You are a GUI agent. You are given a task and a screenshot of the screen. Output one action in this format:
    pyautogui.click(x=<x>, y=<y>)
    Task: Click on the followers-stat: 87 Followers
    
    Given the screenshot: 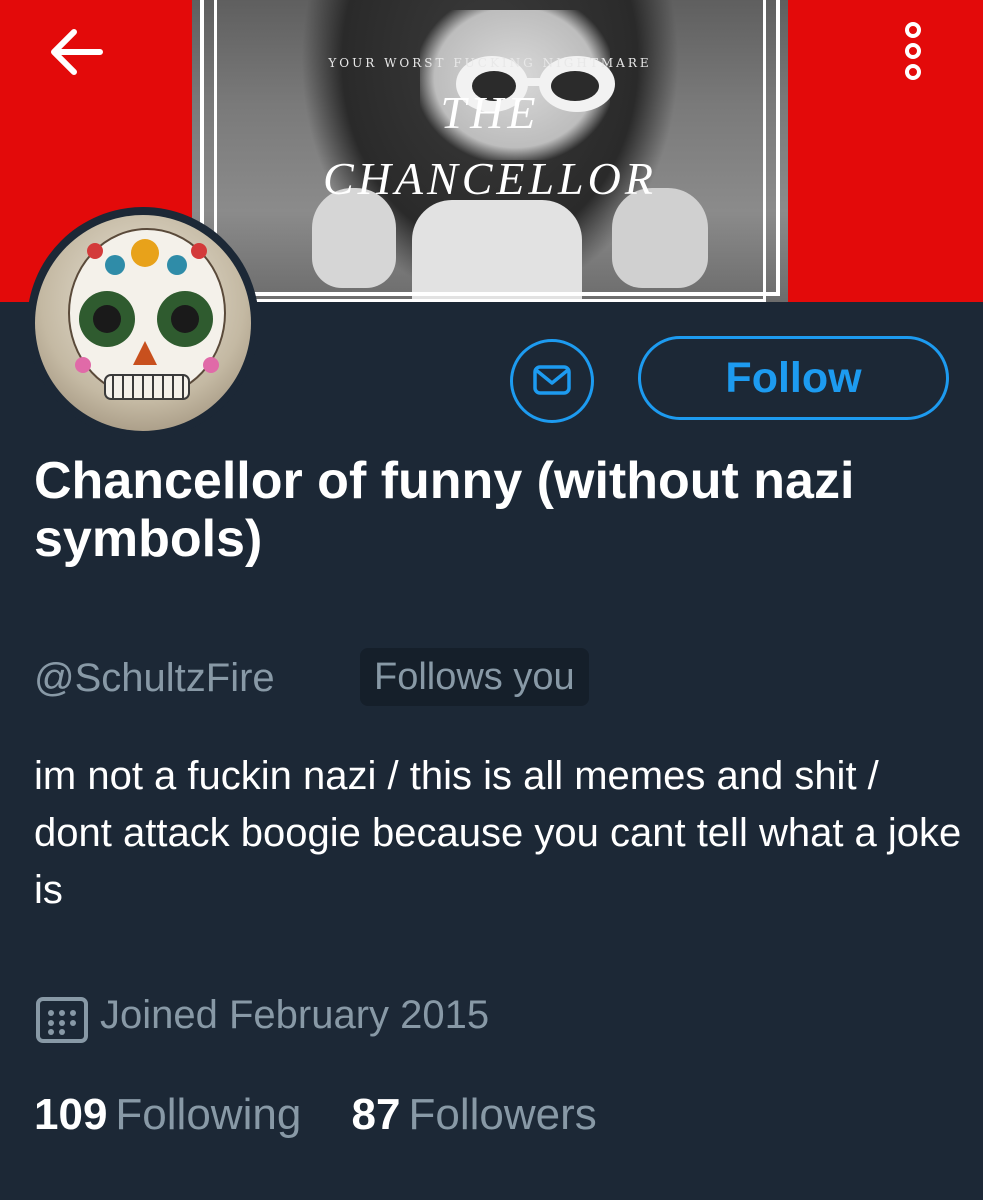 What is the action you would take?
    pyautogui.click(x=474, y=1115)
    